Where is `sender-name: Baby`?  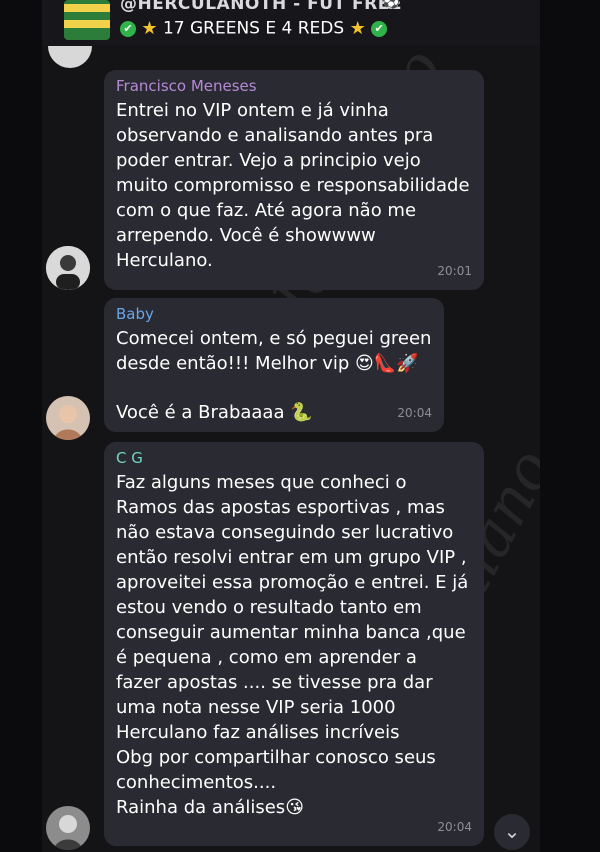 sender-name: Baby is located at coordinates (274, 314).